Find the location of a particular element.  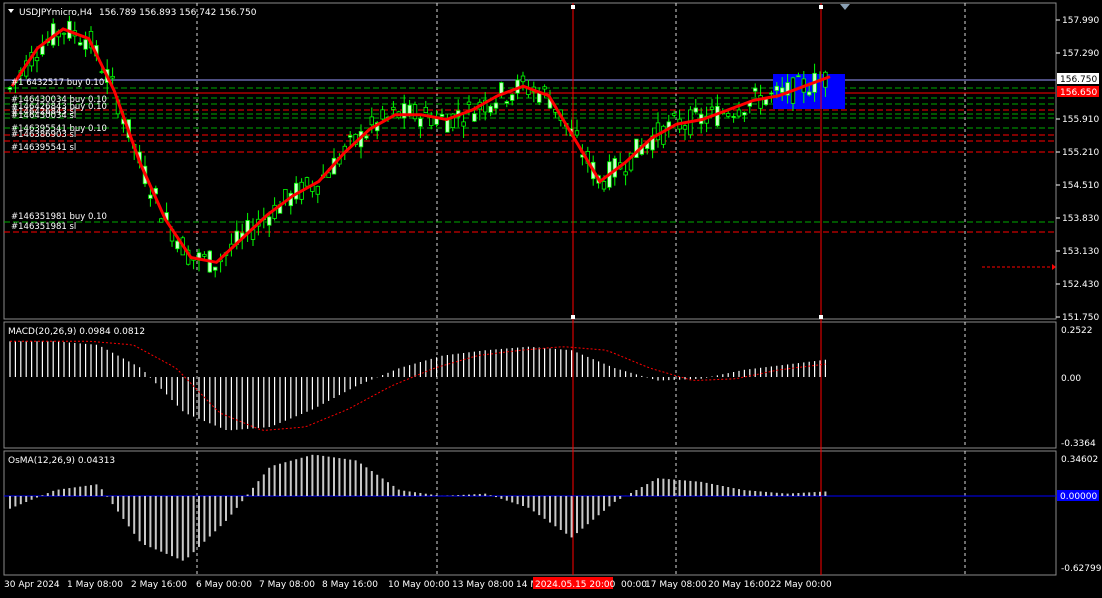

price-tick-label: 155.910 is located at coordinates (1080, 120).